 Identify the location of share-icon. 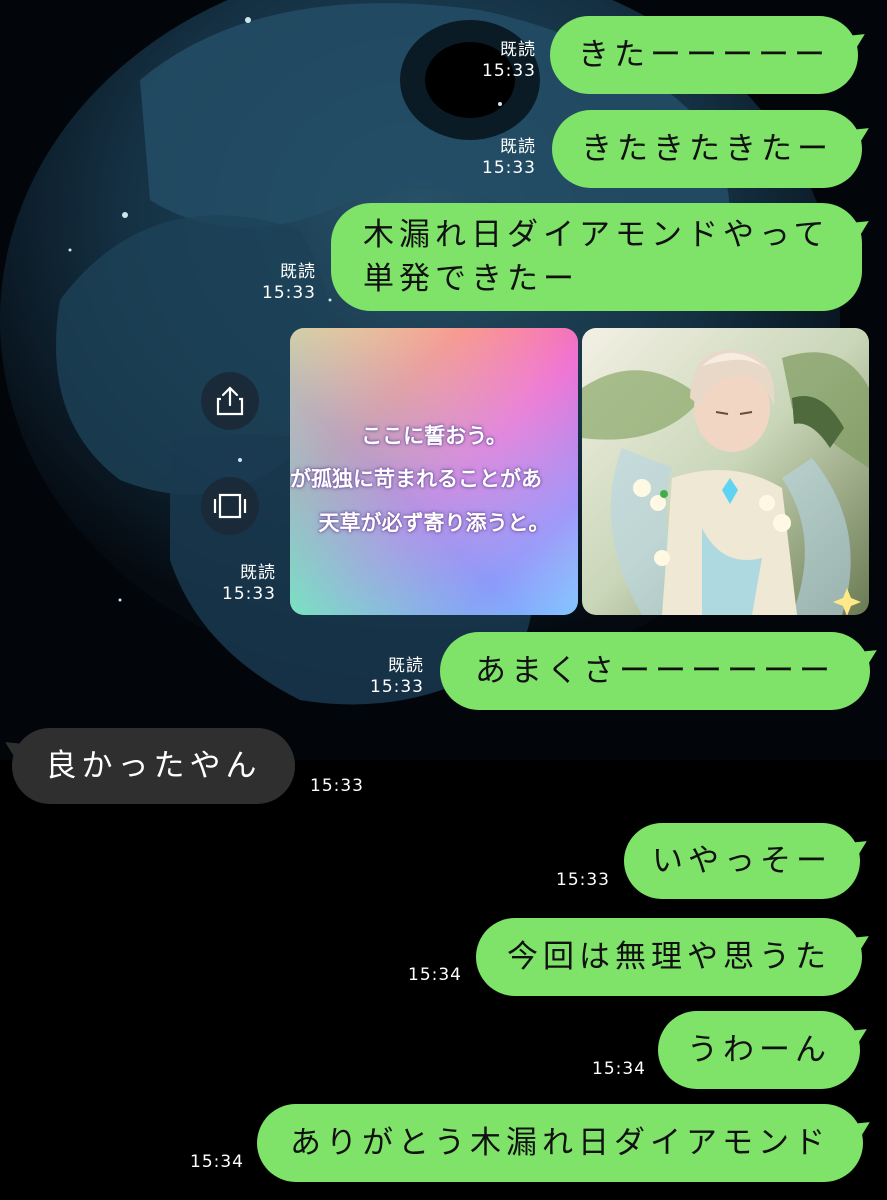
(230, 401).